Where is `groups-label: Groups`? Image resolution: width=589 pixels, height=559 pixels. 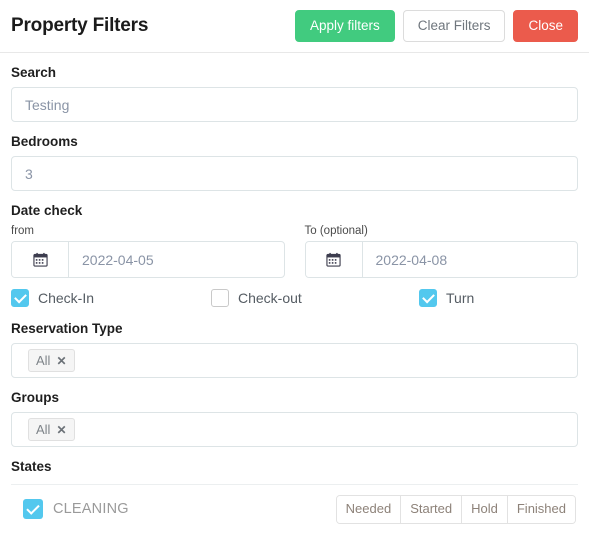 groups-label: Groups is located at coordinates (35, 397).